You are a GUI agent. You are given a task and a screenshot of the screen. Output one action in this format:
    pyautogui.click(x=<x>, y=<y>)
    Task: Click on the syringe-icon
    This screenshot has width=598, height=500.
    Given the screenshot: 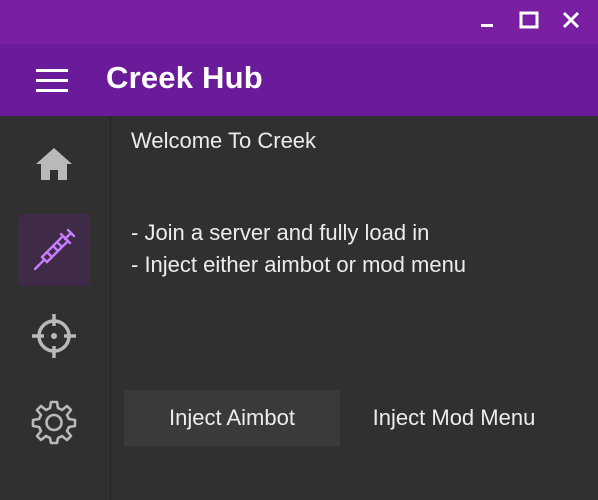 What is the action you would take?
    pyautogui.click(x=54, y=249)
    